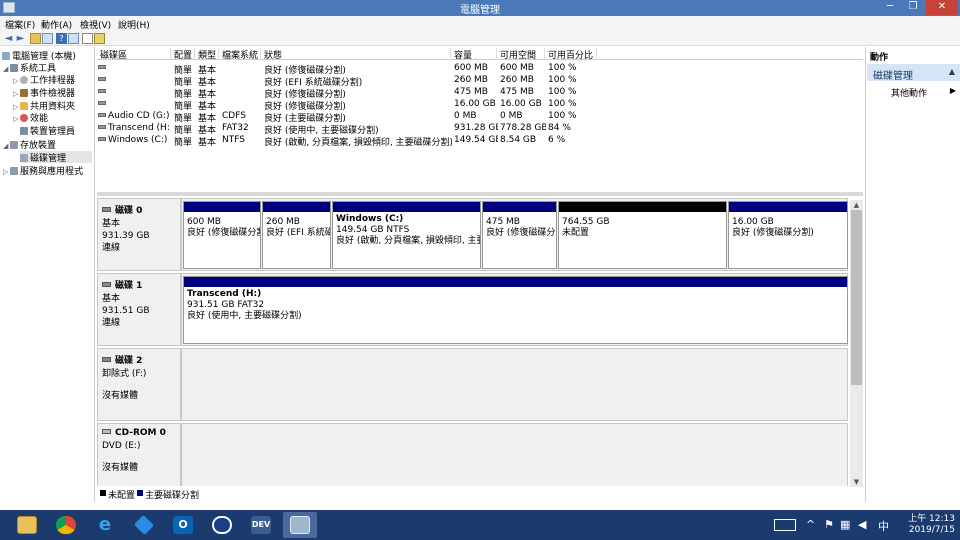 Image resolution: width=960 pixels, height=540 pixels. I want to click on tree-item-performance: ▷ 效能, so click(30, 117).